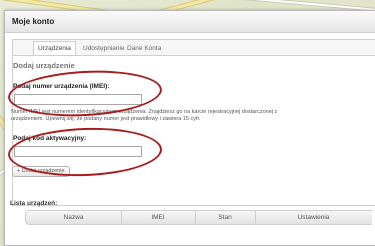 This screenshot has width=375, height=246. Describe the element at coordinates (193, 48) in the screenshot. I see `tab-strip: Urządzenia Udostępnianie Dane Konta` at that location.